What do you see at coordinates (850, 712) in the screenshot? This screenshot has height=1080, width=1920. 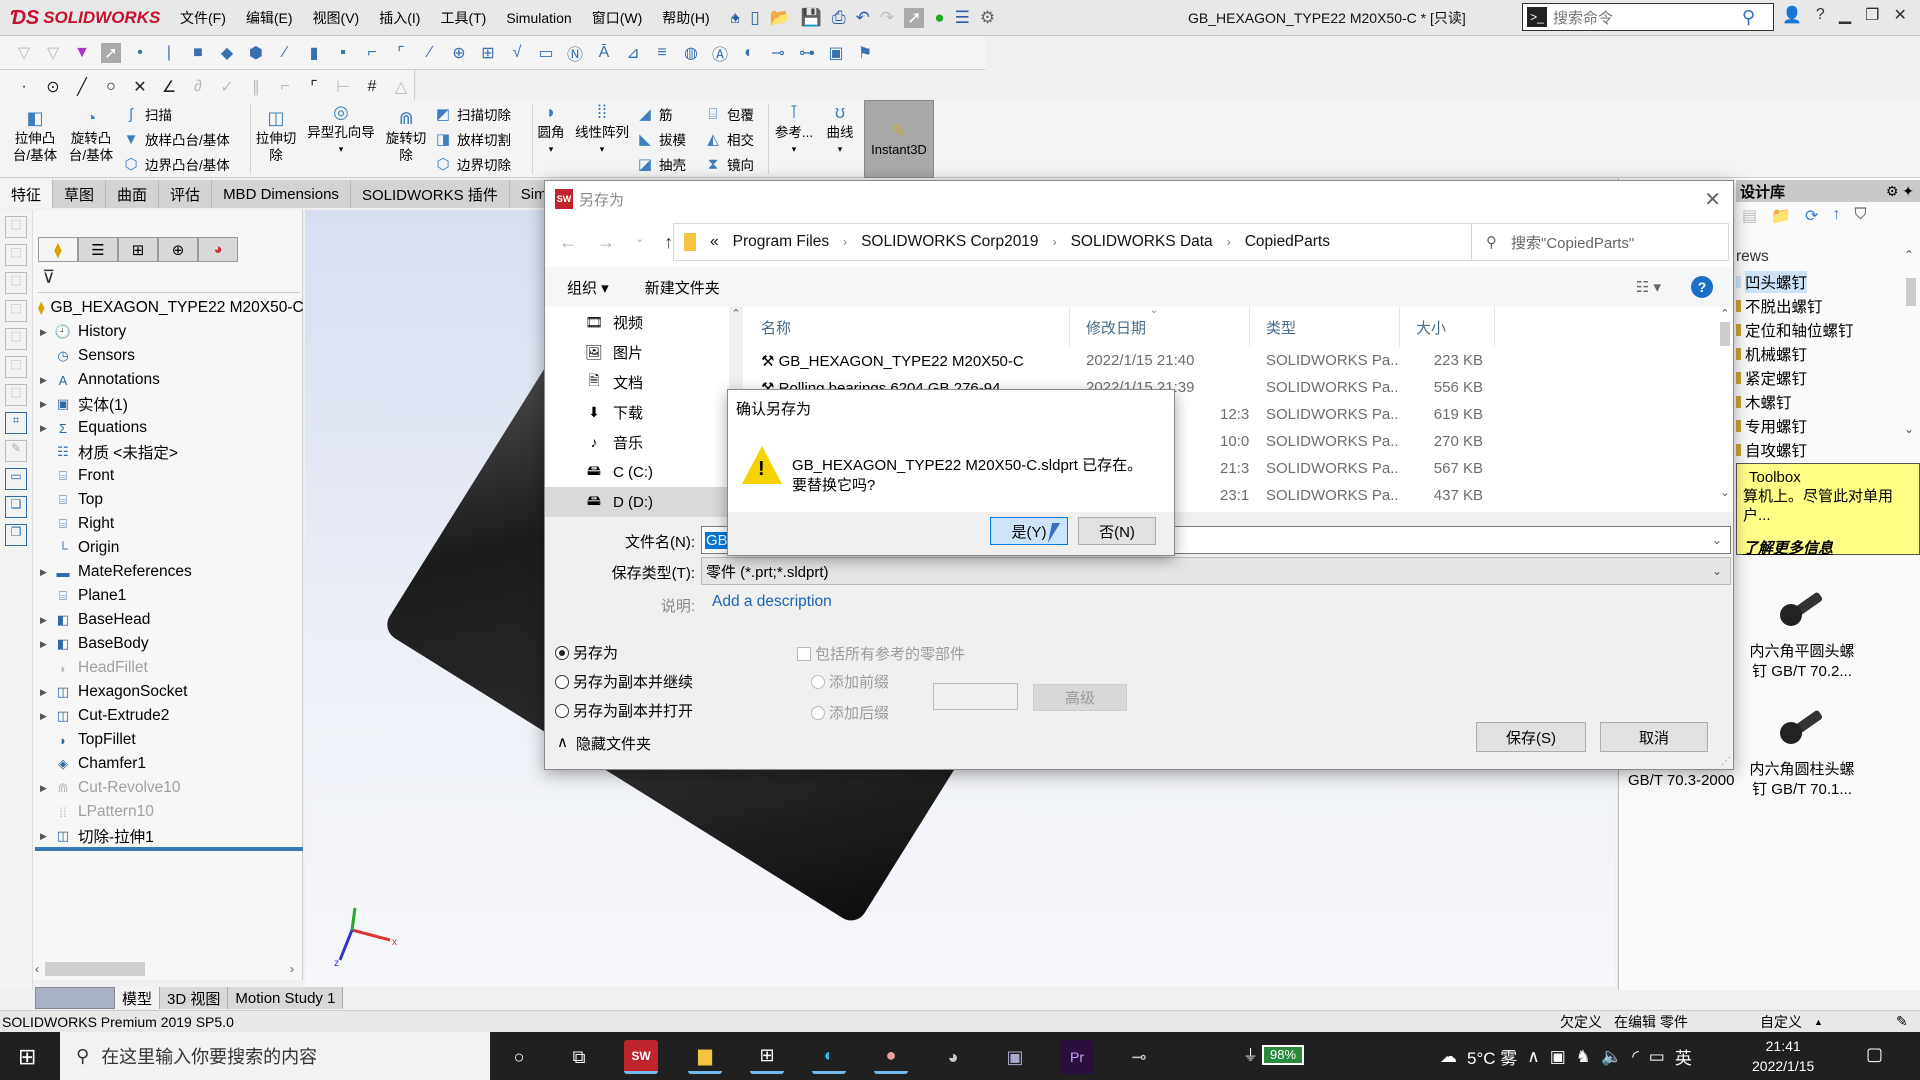 I see `radio-add-suffix: 添加后缀` at bounding box center [850, 712].